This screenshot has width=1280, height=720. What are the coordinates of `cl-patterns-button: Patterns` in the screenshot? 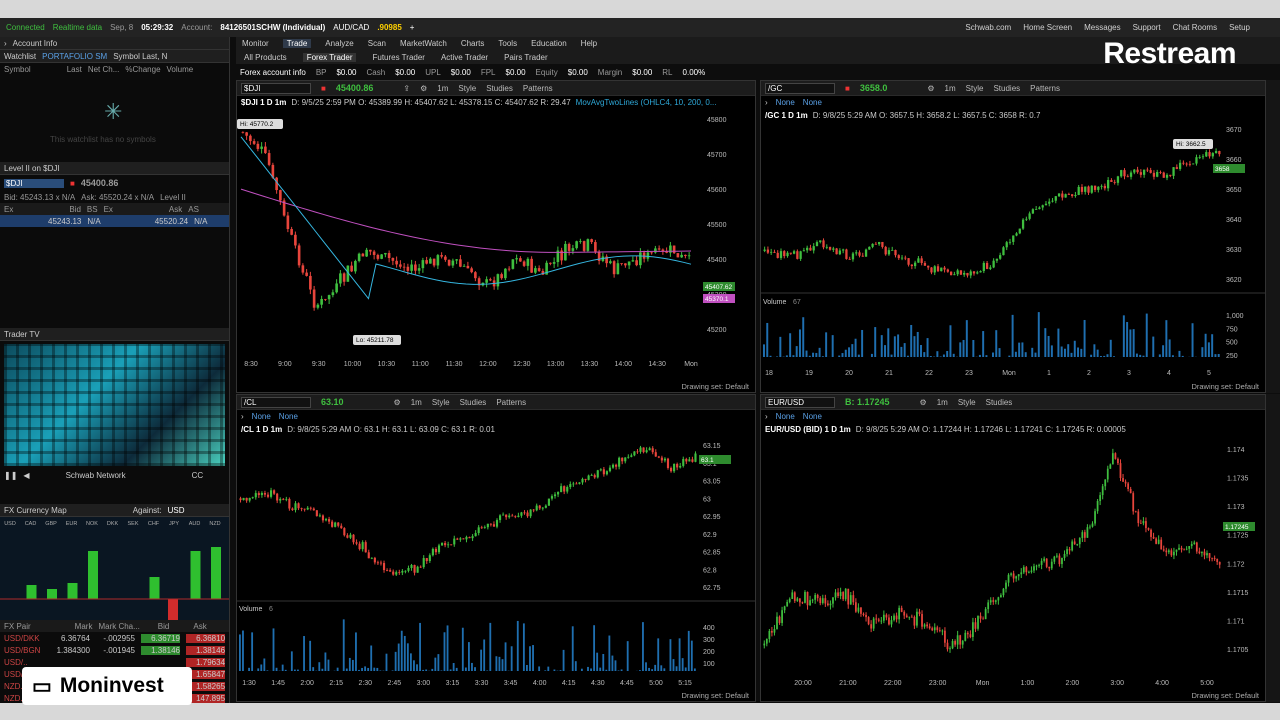 It's located at (511, 402).